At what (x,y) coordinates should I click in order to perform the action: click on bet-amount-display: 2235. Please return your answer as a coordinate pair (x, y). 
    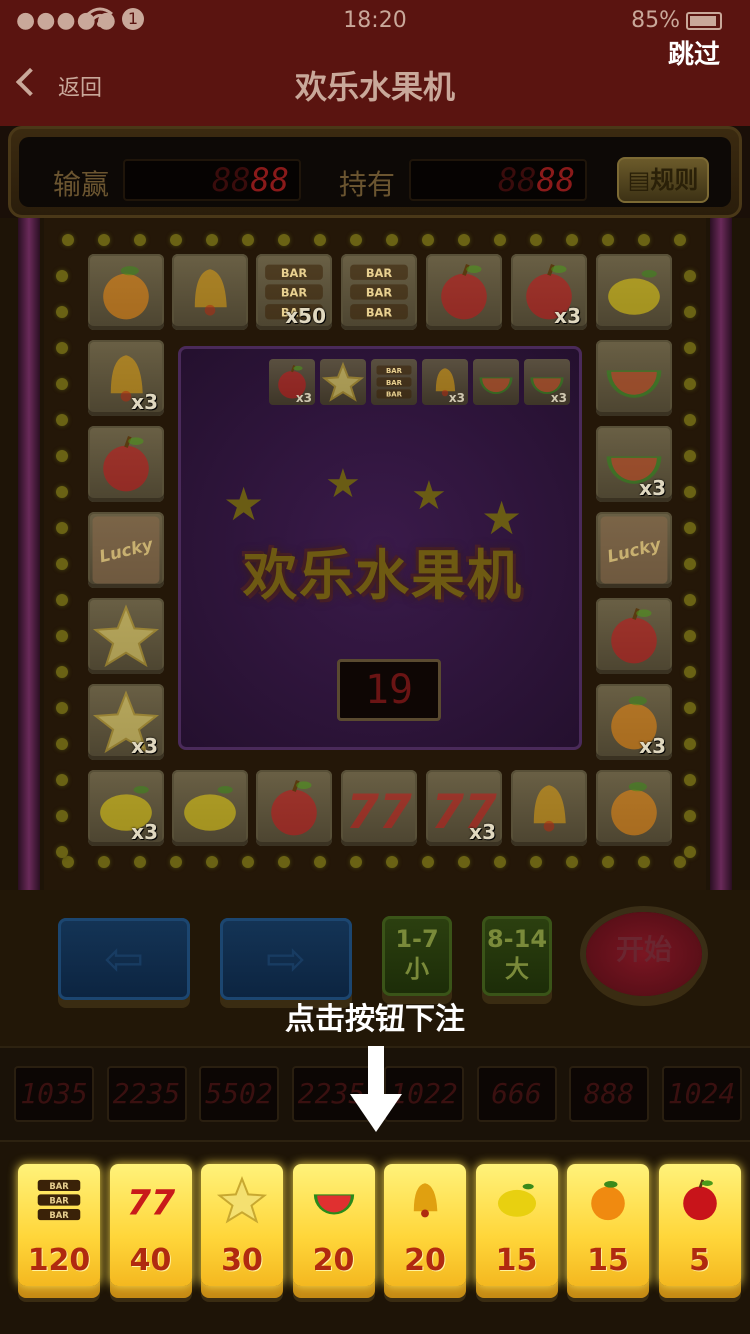
    Looking at the image, I should click on (146, 1094).